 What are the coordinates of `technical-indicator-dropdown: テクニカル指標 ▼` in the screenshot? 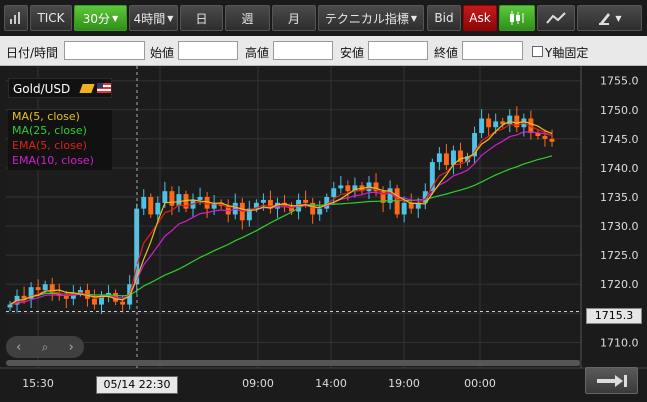 It's located at (371, 18).